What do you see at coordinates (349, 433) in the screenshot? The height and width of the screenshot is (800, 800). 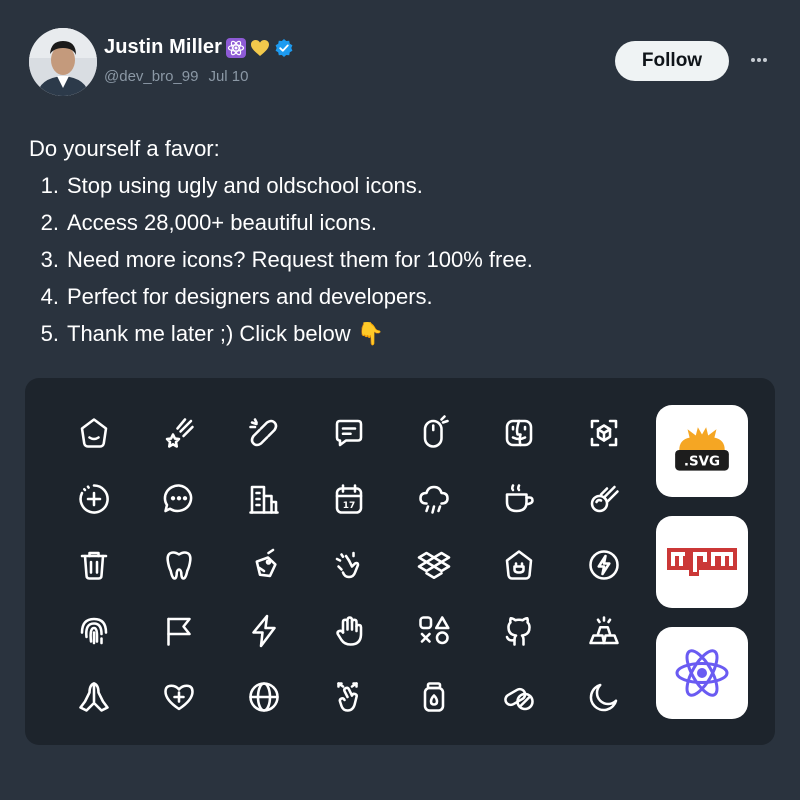 I see `message-icon` at bounding box center [349, 433].